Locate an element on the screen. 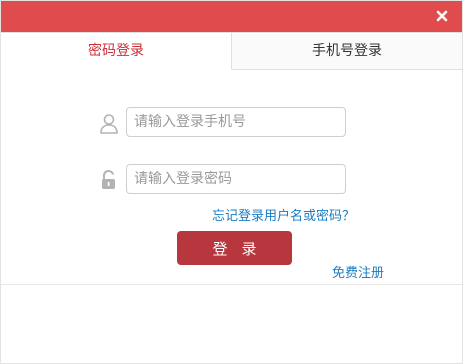 This screenshot has height=364, width=463. phone-input is located at coordinates (236, 122).